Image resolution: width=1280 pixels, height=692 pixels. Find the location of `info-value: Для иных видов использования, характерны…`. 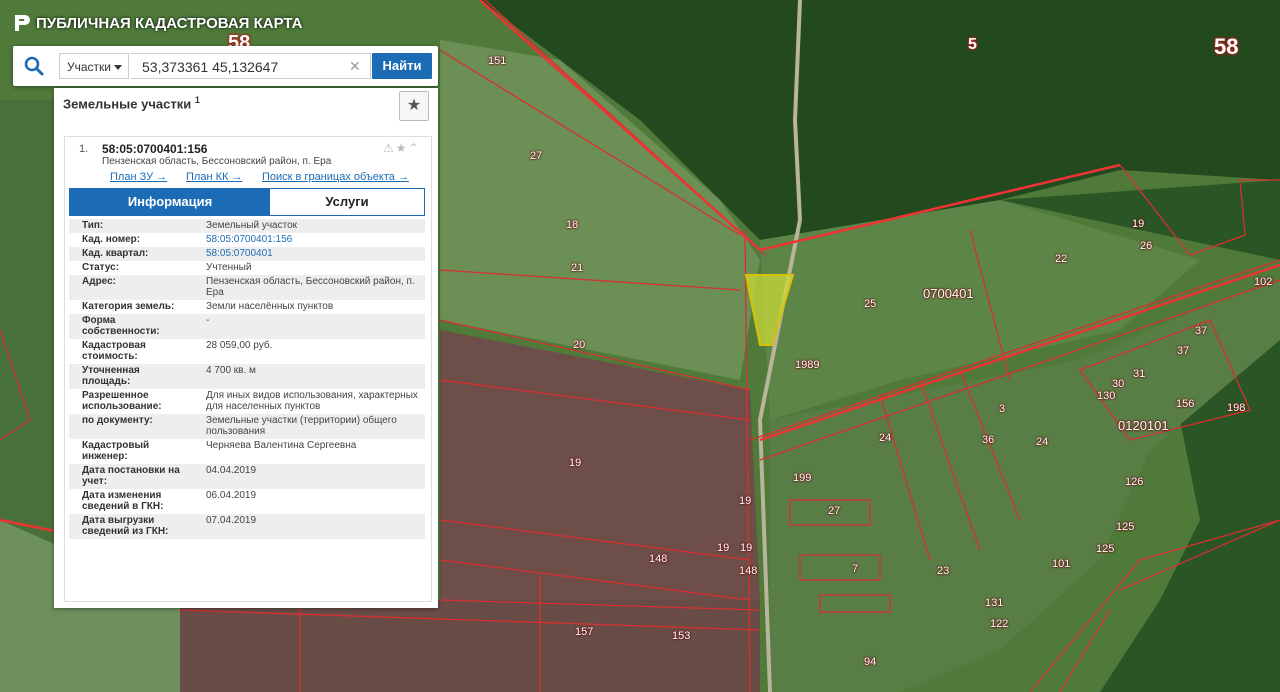

info-value: Для иных видов использования, характерны… is located at coordinates (312, 401).